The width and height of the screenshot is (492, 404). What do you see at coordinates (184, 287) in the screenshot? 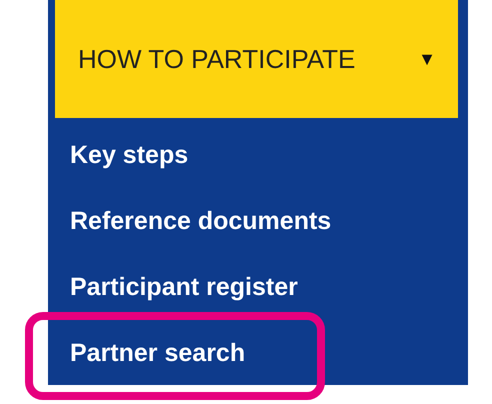
I see `menu-item: Participant register` at bounding box center [184, 287].